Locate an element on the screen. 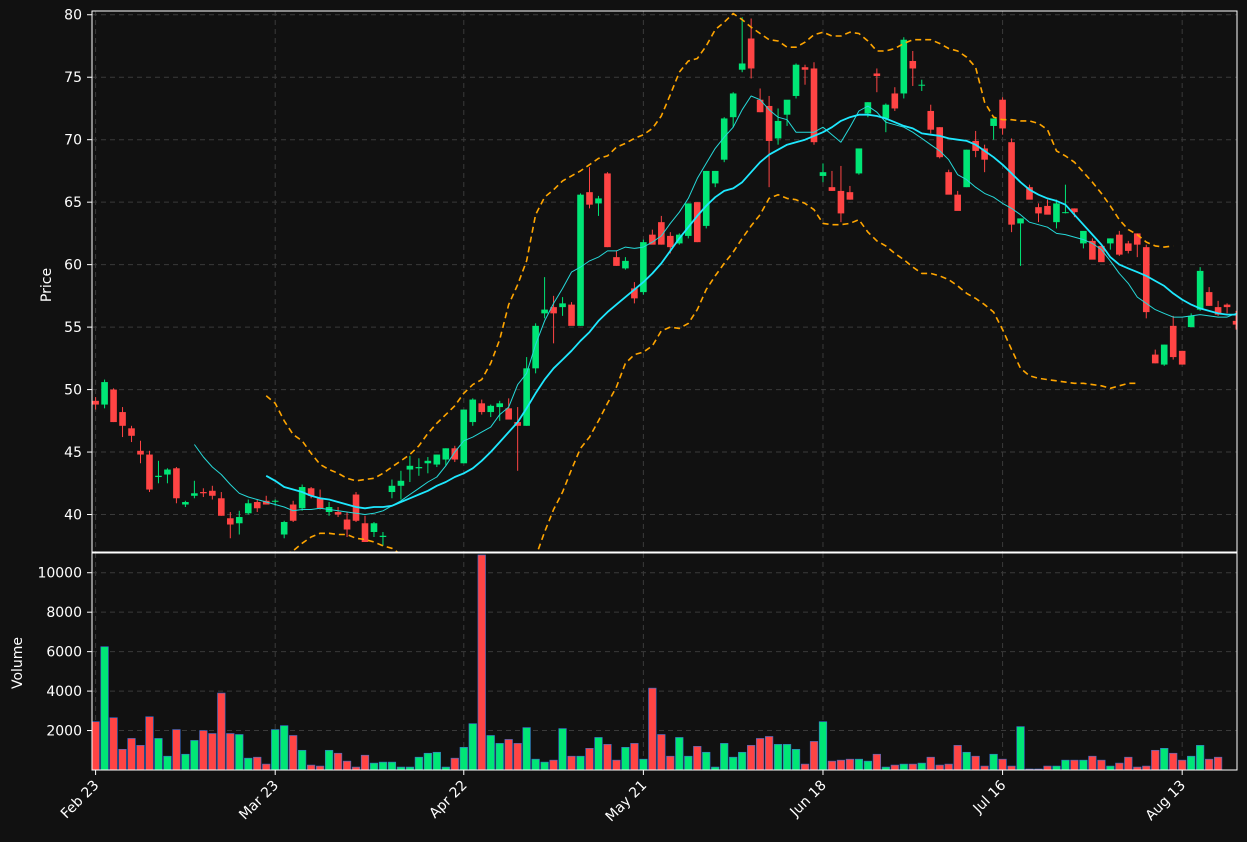 The height and width of the screenshot is (842, 1247). date-tick-label: Aug 13 is located at coordinates (1166, 801).